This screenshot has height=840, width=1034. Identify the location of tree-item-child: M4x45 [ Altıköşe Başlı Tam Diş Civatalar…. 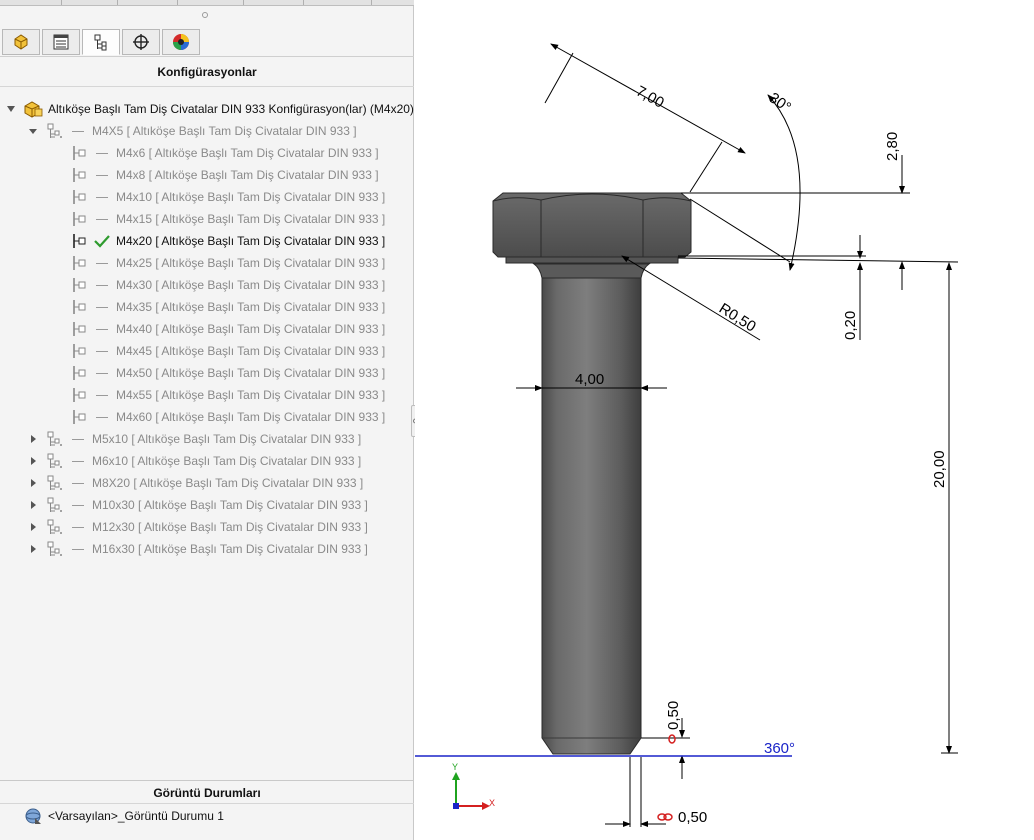
(227, 351).